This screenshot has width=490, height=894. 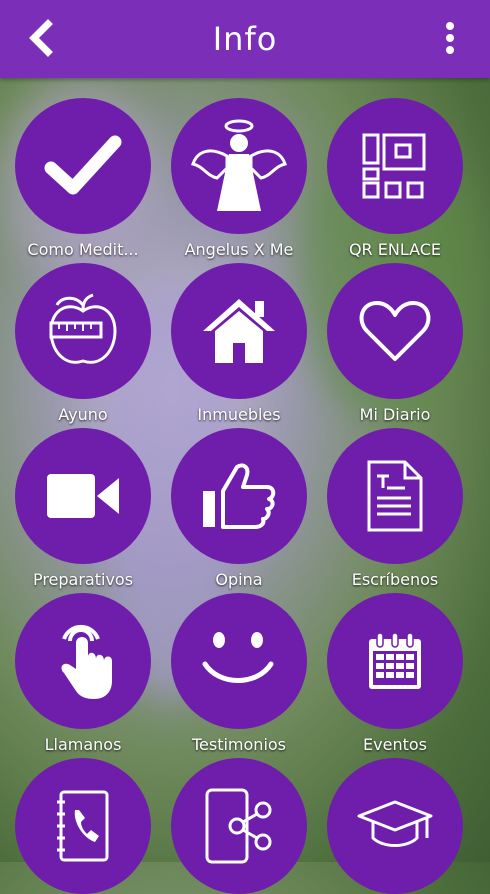 I want to click on tile-label: Opina, so click(x=239, y=579).